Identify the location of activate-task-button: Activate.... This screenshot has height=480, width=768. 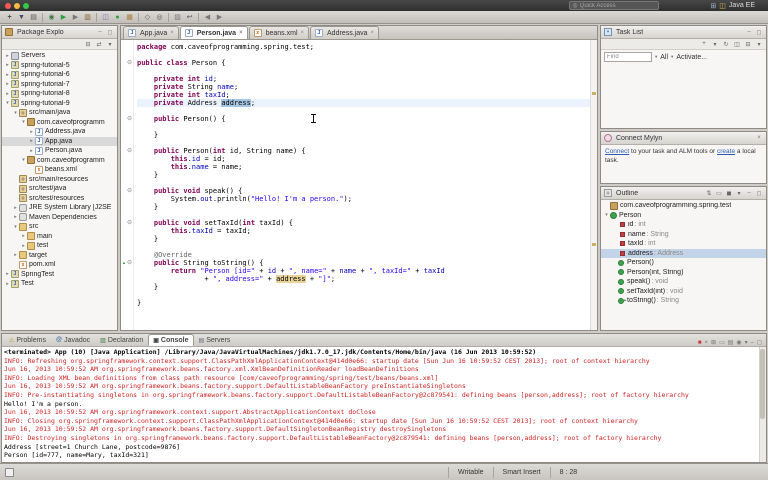
(691, 57).